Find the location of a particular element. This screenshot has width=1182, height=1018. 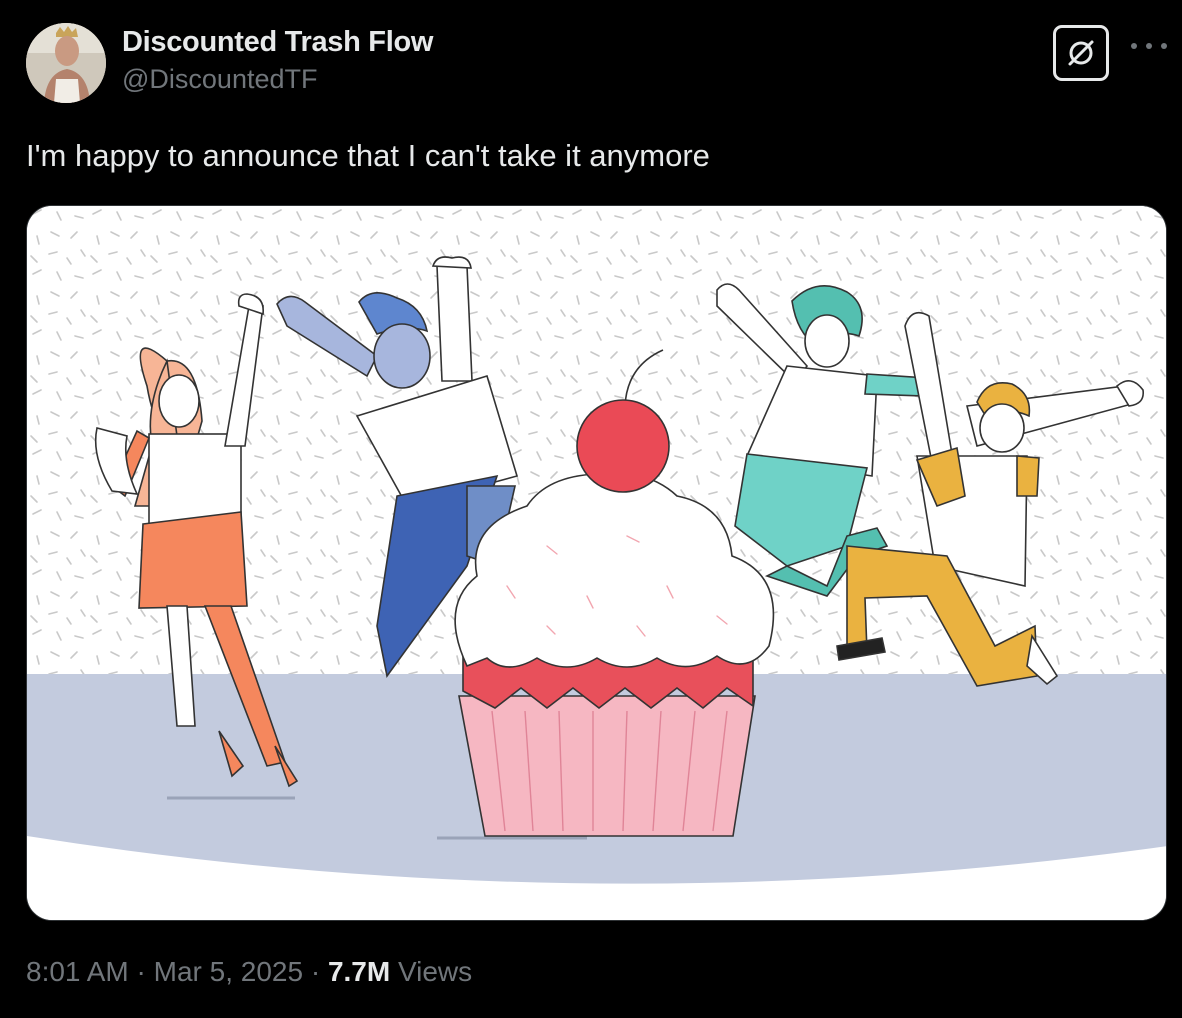

cherry is located at coordinates (623, 446).